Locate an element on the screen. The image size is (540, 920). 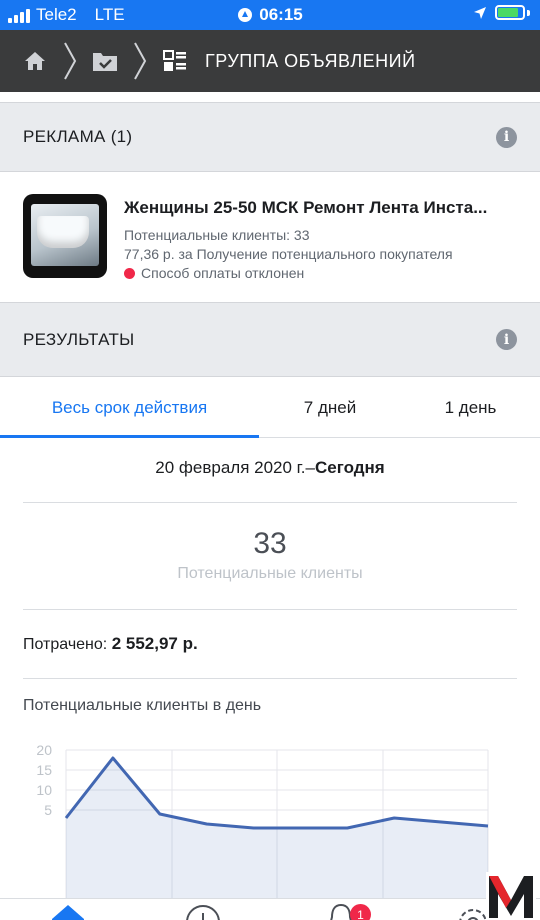
status-bar: Tele2 LTE 06:15 is located at coordinates (270, 15).